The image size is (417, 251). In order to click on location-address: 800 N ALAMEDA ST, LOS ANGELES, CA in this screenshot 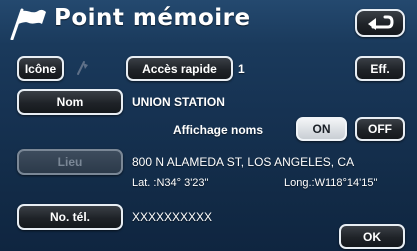, I will do `click(243, 162)`.